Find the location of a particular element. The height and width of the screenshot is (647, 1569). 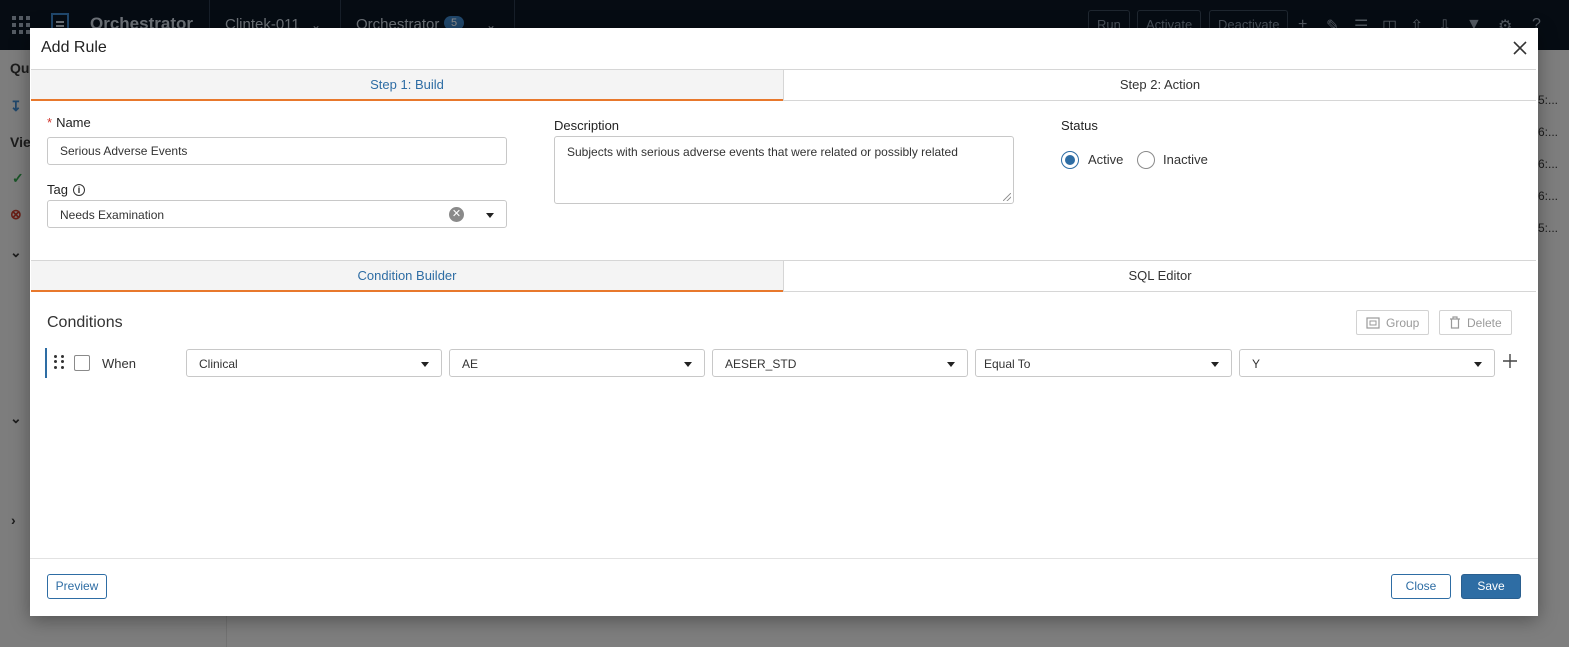

name-label: * Name is located at coordinates (69, 122).